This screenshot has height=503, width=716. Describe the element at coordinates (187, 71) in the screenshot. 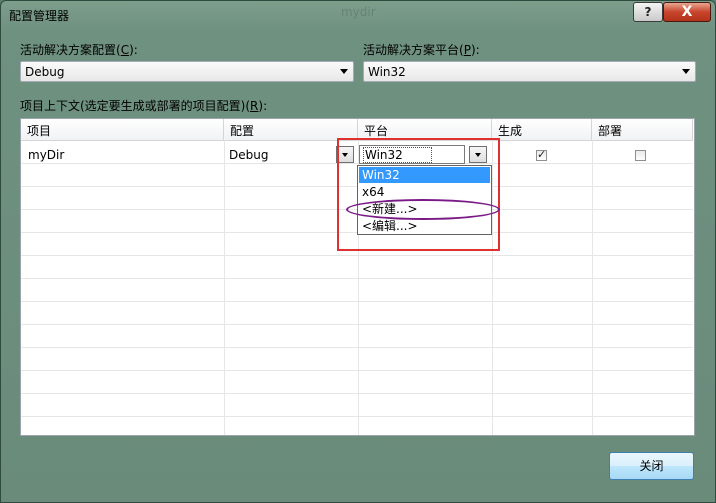

I see `active-config-combo: Debug` at that location.